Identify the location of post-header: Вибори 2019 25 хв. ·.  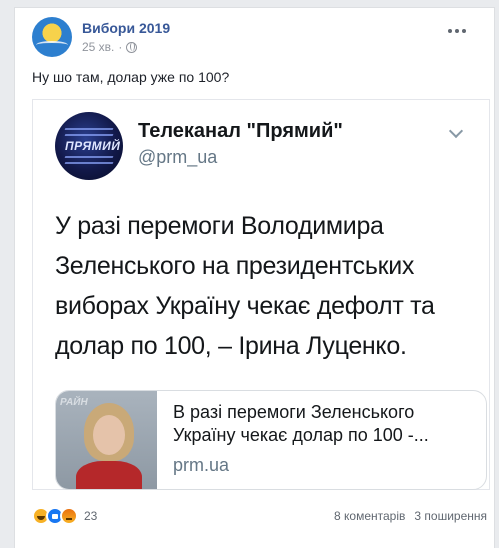
(252, 38).